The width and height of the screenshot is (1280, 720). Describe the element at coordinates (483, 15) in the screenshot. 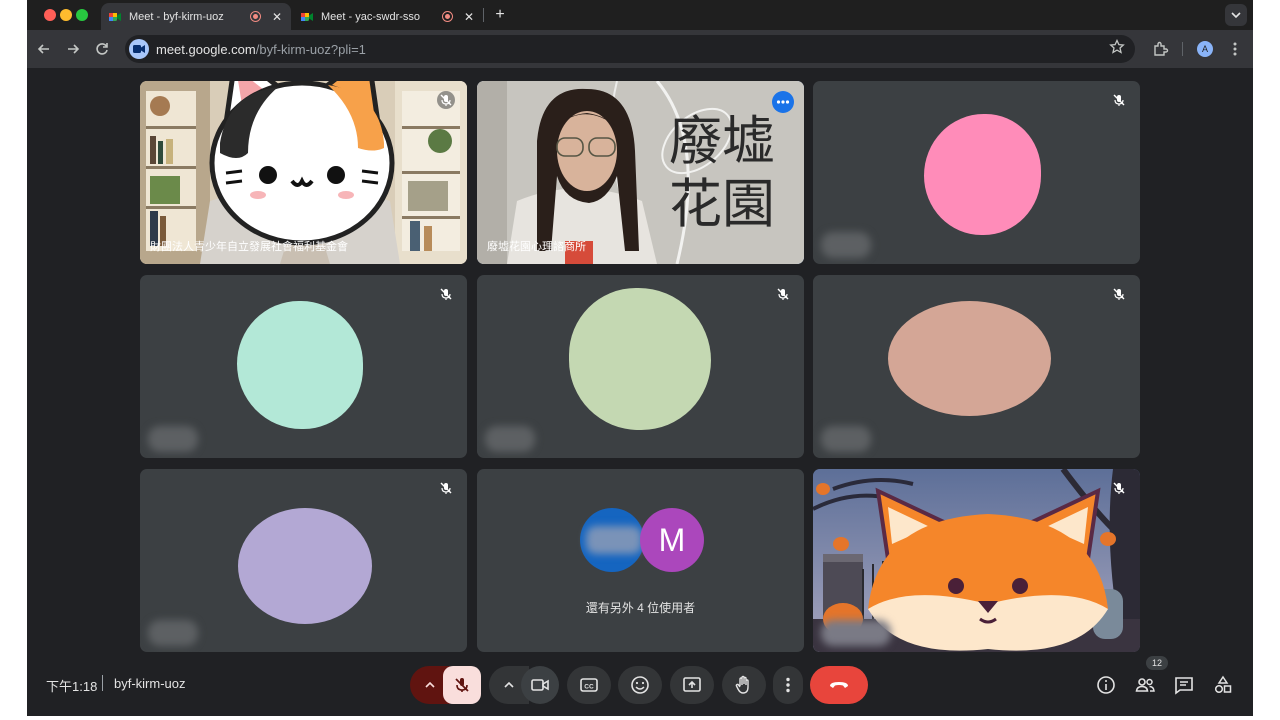

I see `tab-divider` at that location.